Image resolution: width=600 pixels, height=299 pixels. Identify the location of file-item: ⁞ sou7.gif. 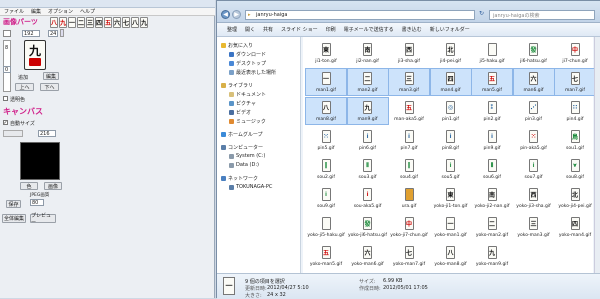
(534, 169).